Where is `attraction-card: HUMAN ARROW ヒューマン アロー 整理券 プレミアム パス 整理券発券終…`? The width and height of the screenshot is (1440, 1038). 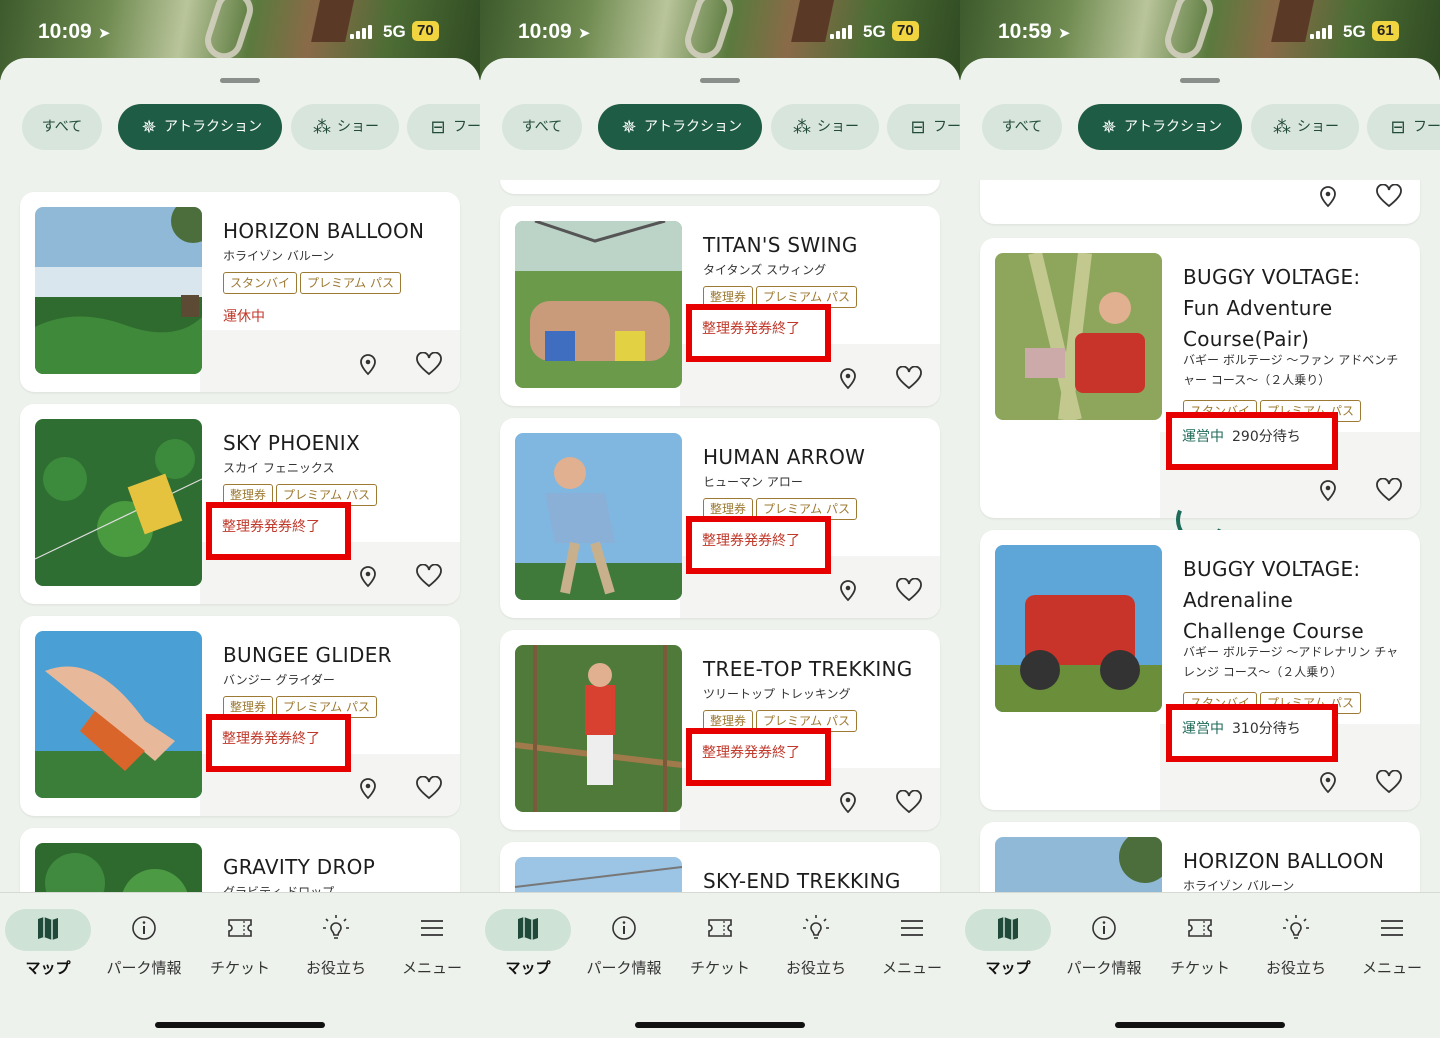 attraction-card: HUMAN ARROW ヒューマン アロー 整理券 プレミアム パス 整理券発券終… is located at coordinates (720, 518).